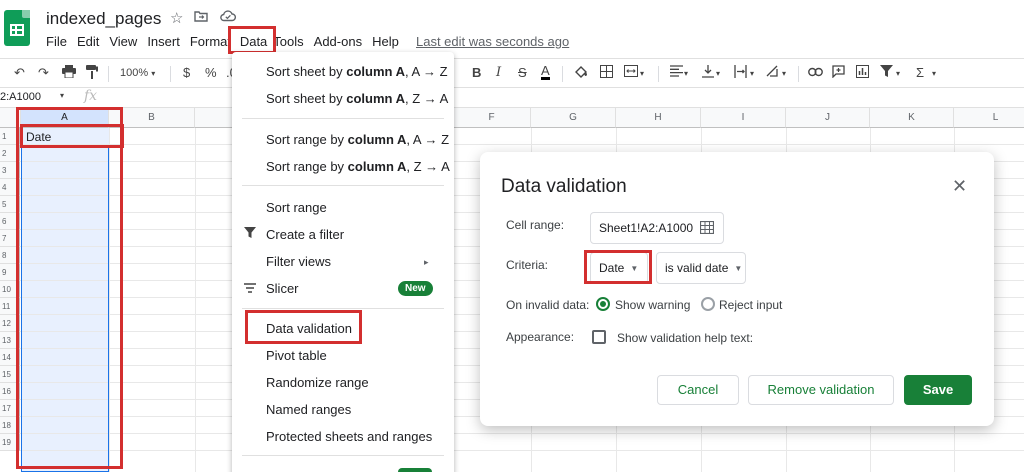  I want to click on name-box-caret-icon: ▾, so click(62, 95).